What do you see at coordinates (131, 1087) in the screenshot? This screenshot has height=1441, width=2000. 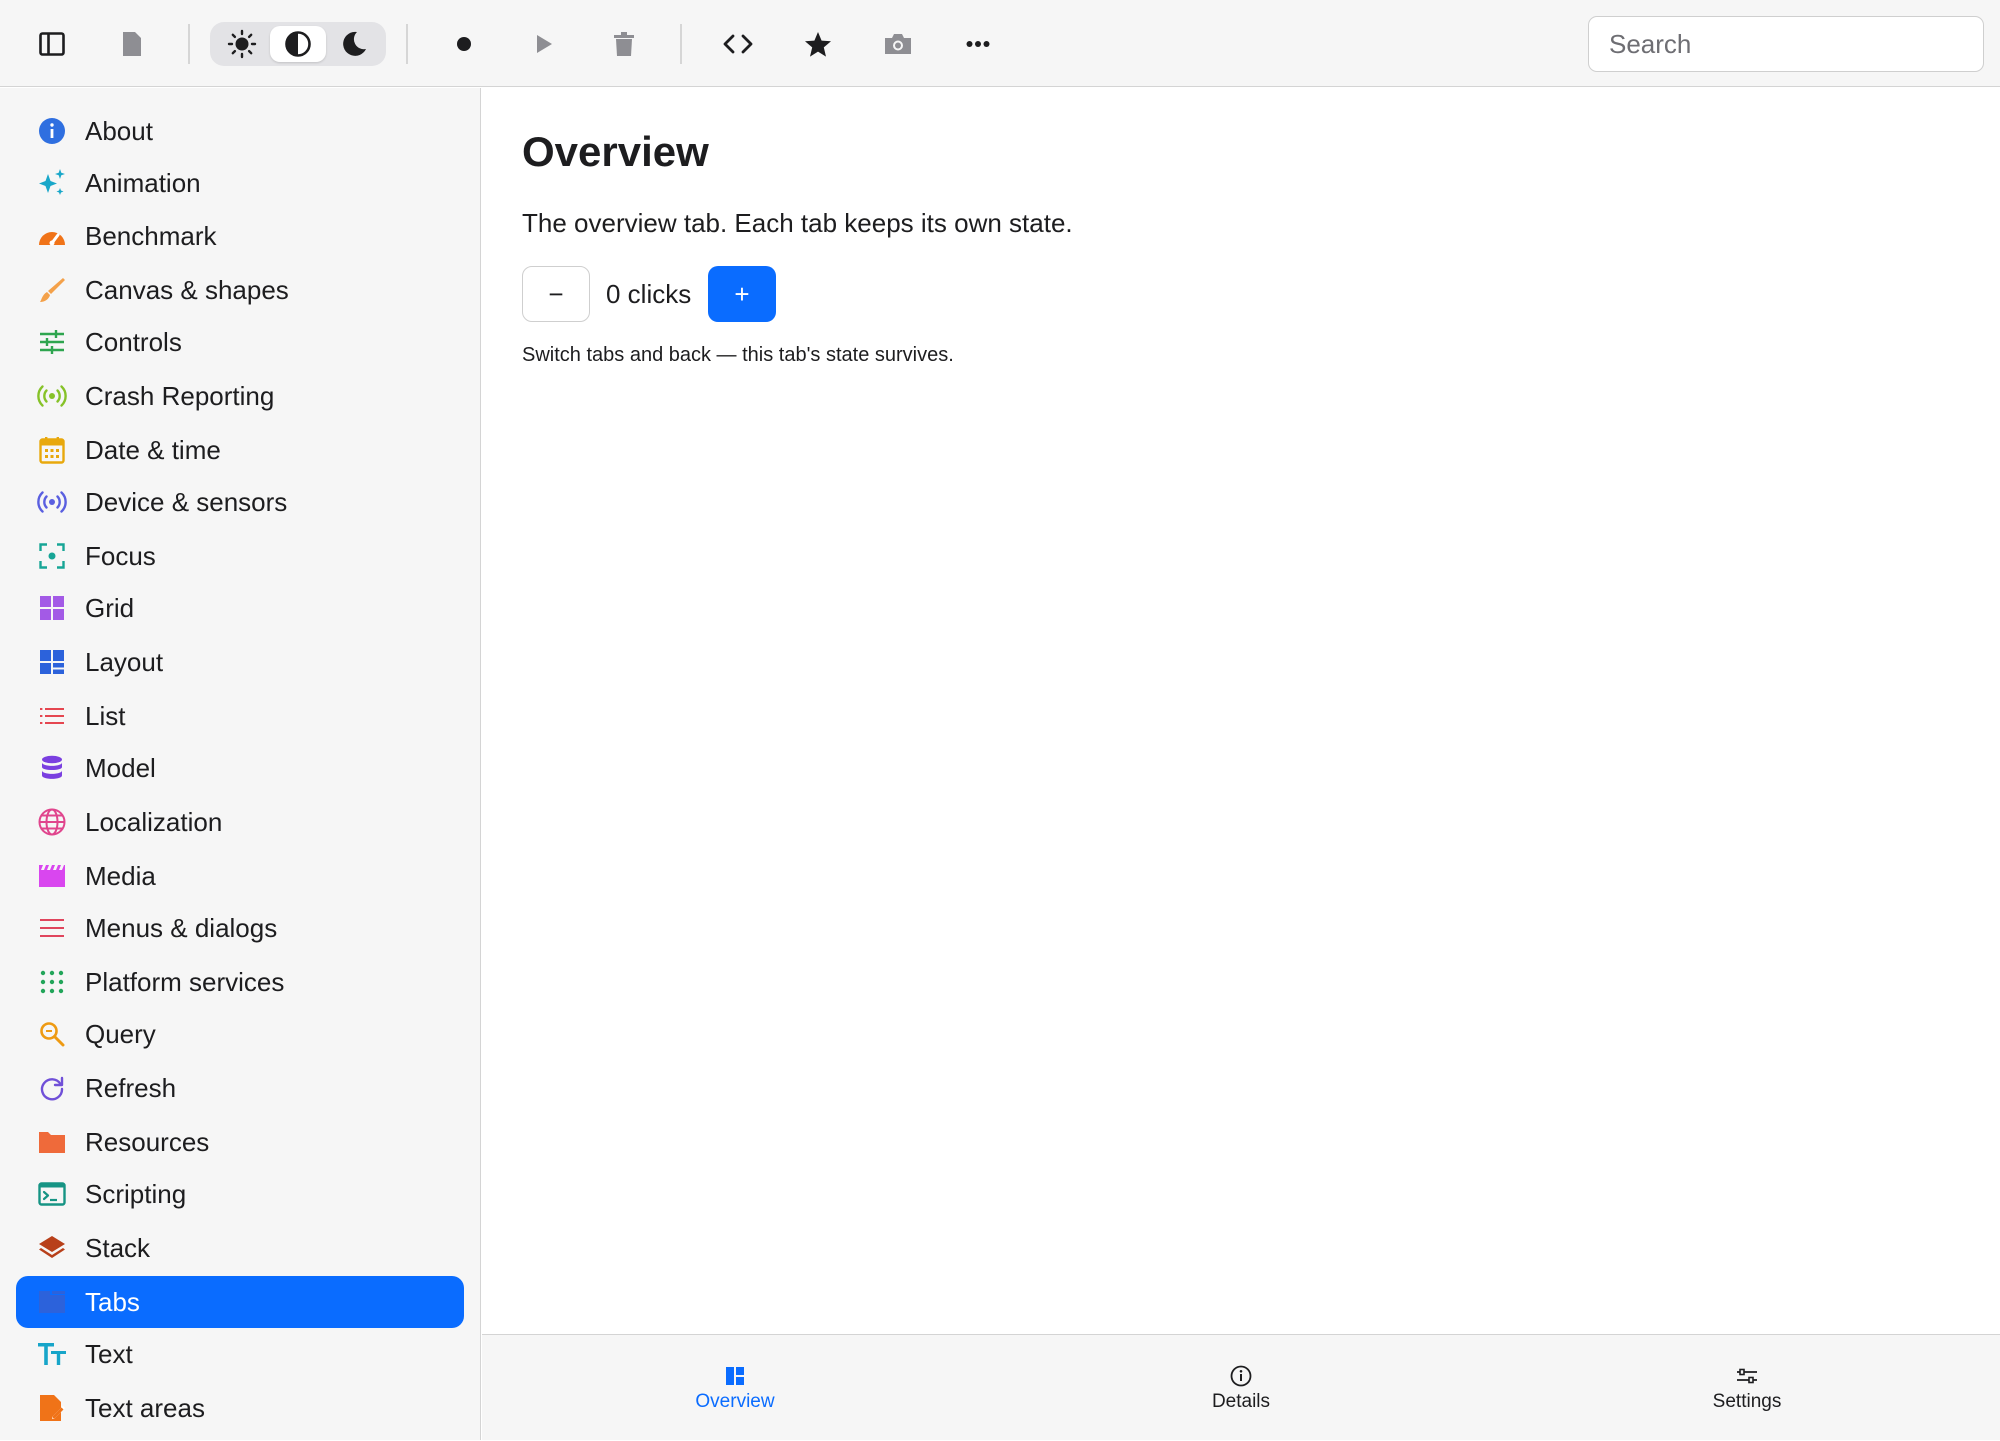 I see `sidebar-item-label: Refresh` at bounding box center [131, 1087].